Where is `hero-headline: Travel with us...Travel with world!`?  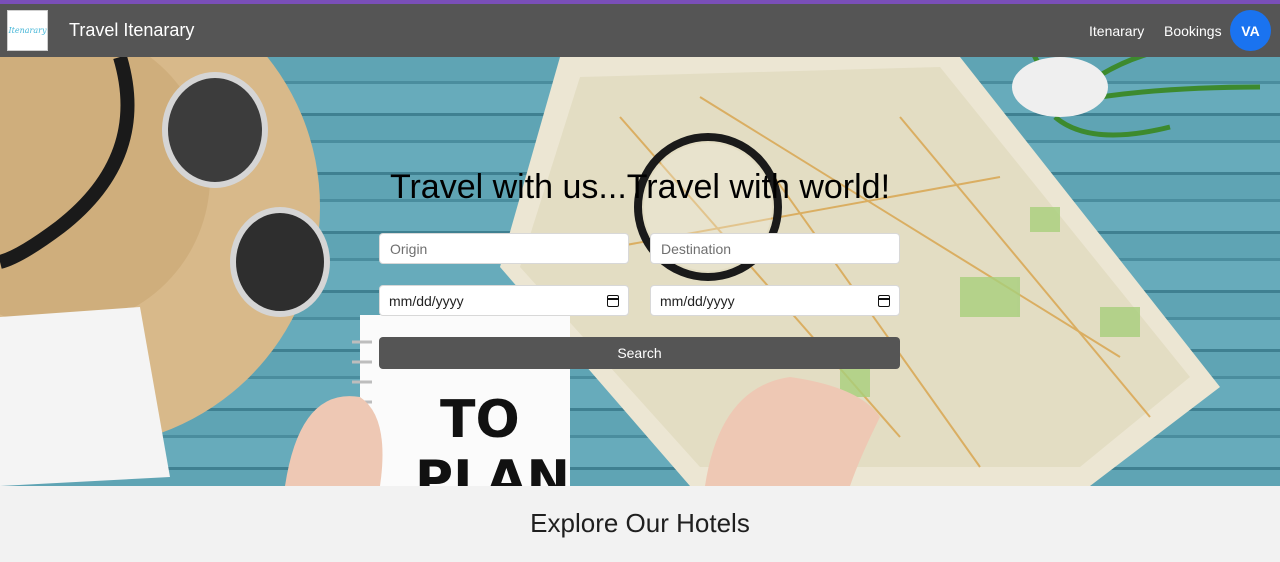 hero-headline: Travel with us...Travel with world! is located at coordinates (640, 187).